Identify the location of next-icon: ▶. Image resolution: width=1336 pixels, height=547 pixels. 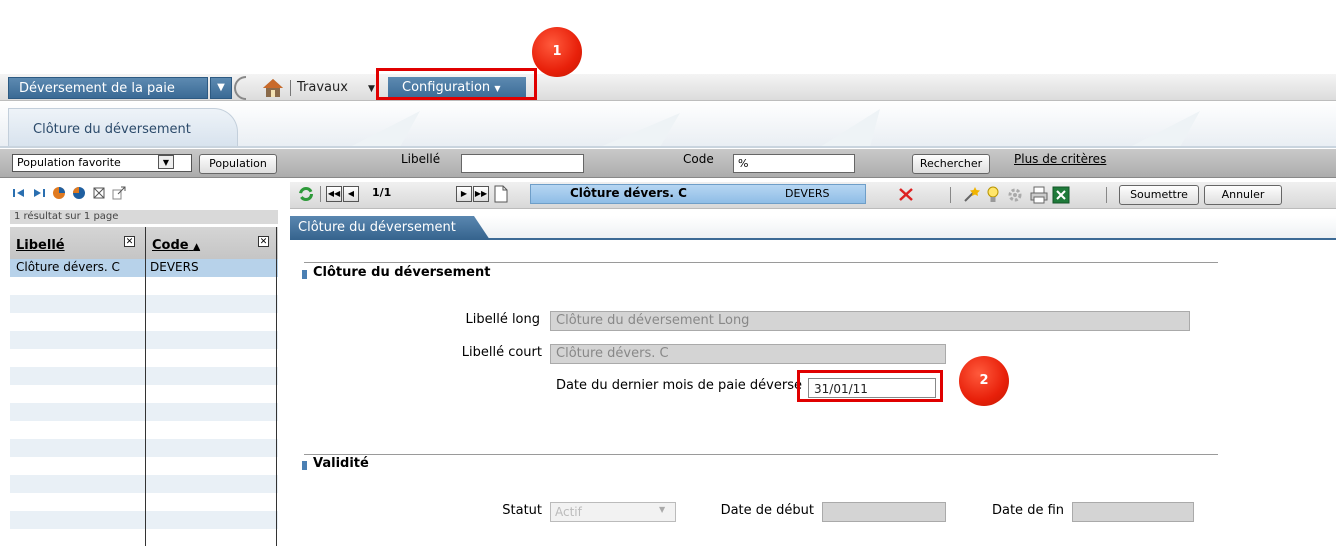
(464, 193).